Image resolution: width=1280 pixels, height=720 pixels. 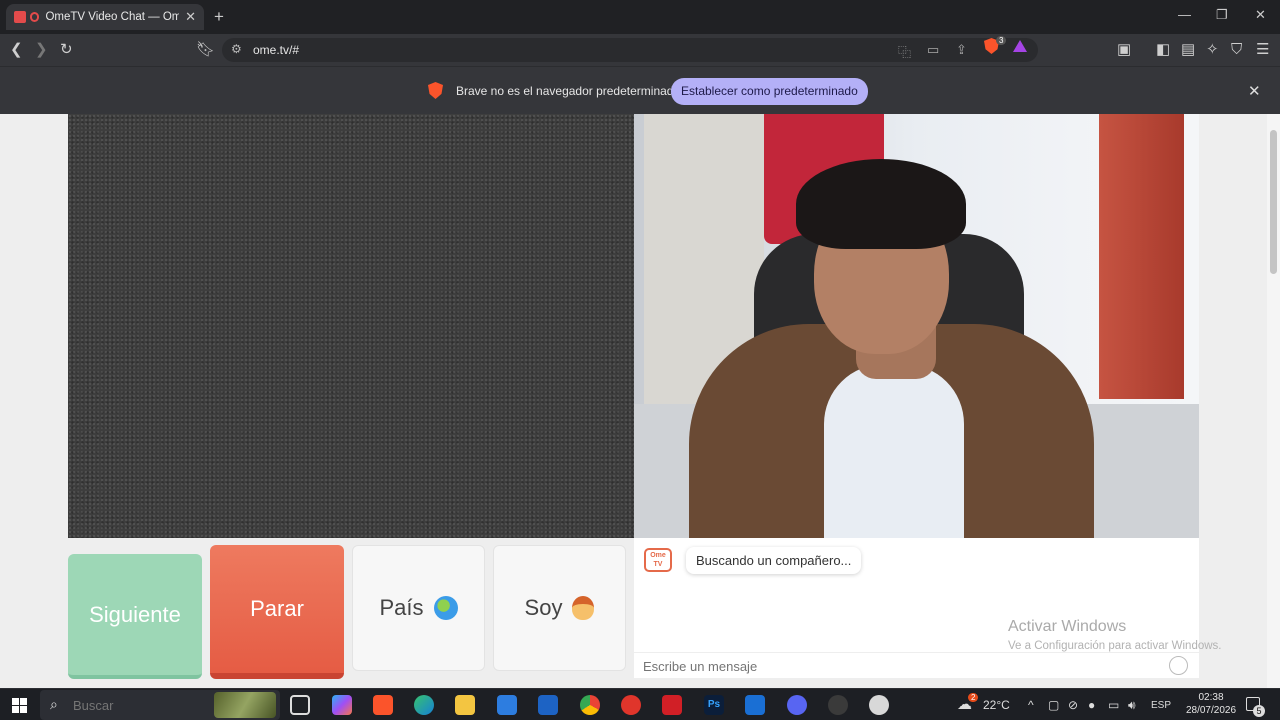 I want to click on file-explorer-icon, so click(x=465, y=705).